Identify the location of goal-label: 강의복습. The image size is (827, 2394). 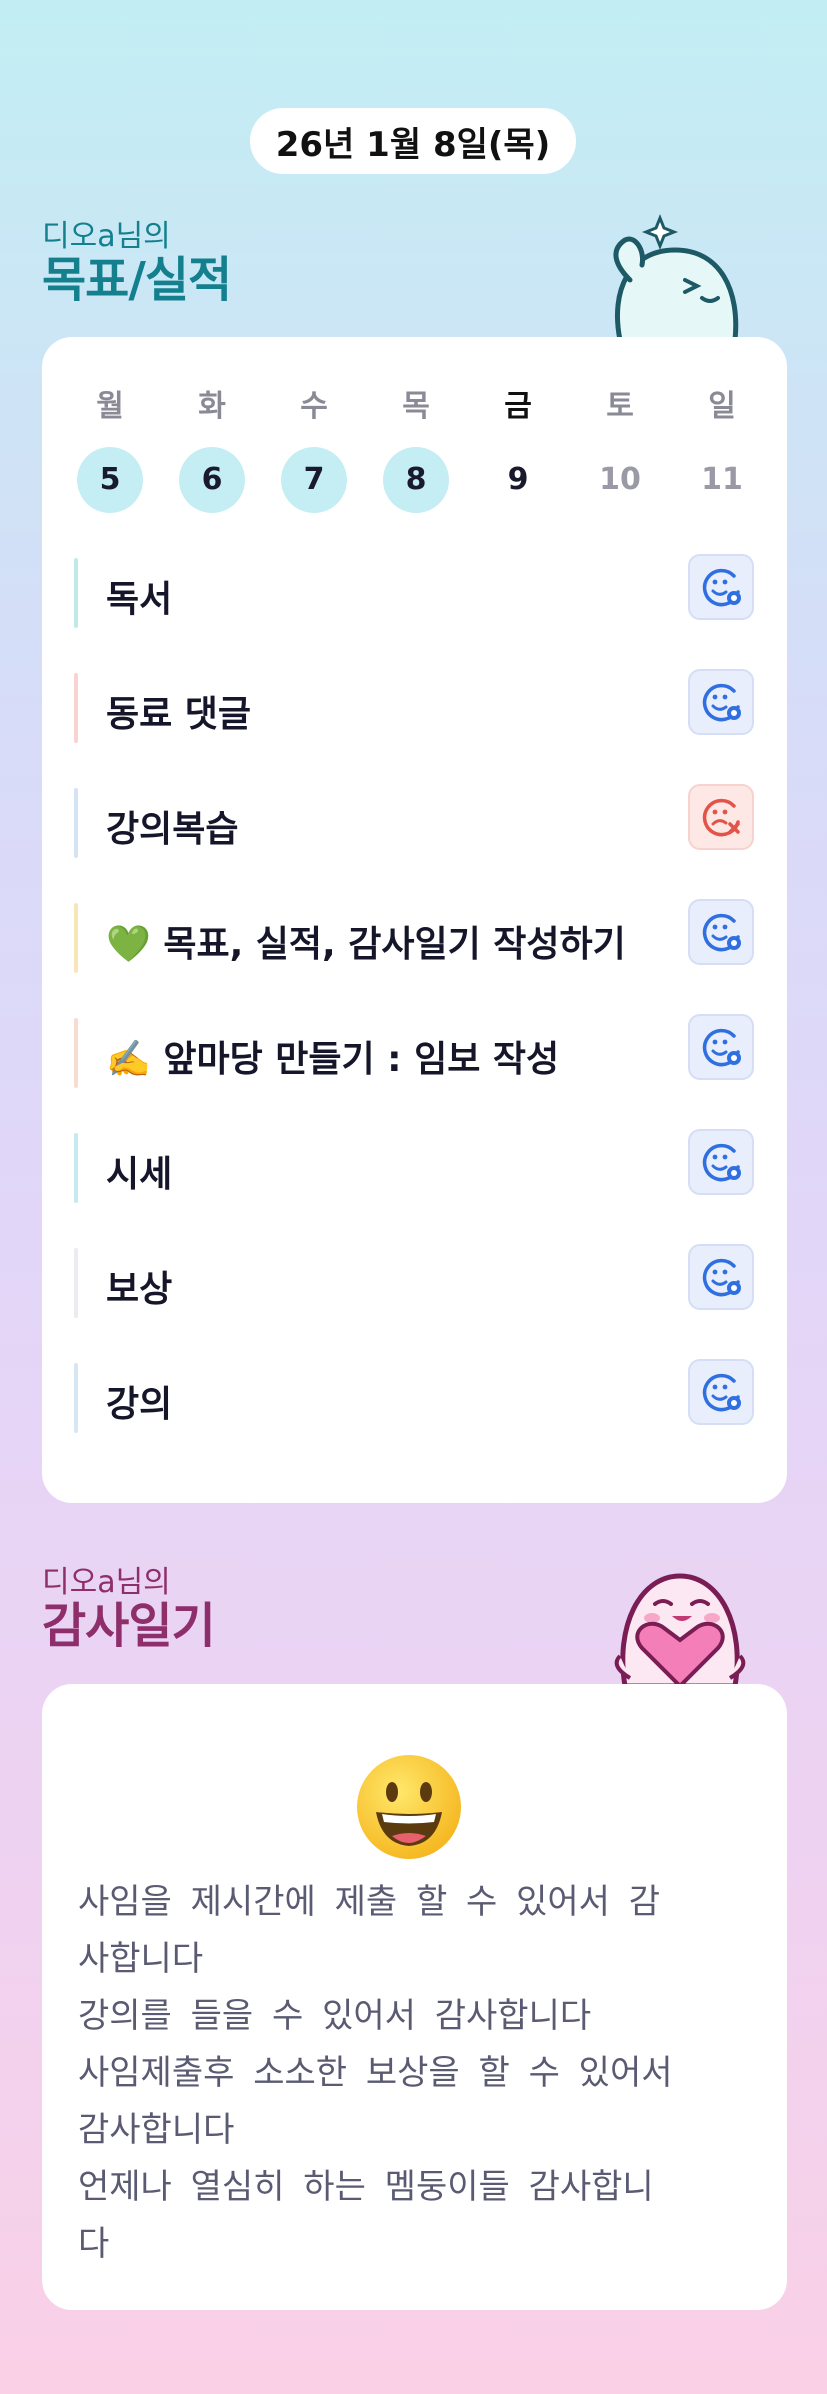
(172, 829).